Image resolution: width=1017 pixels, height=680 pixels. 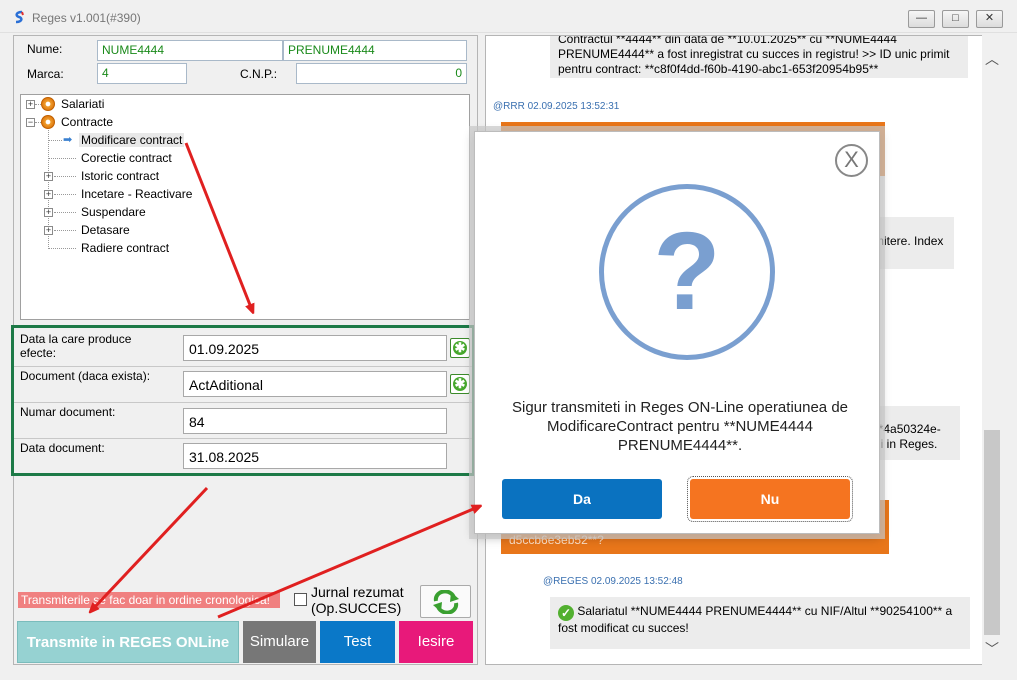 I want to click on selected-arrow-icon: ➡, so click(x=68, y=140).